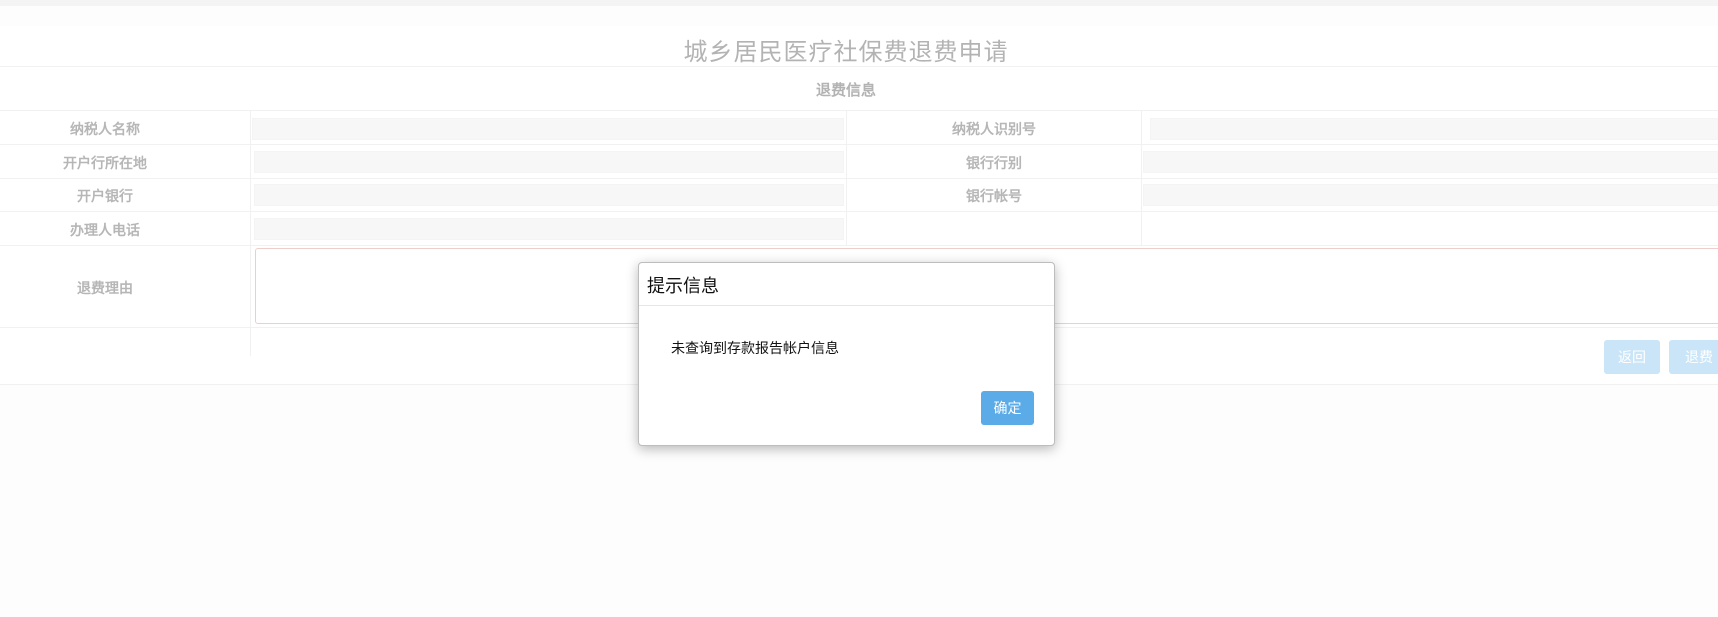  I want to click on confirm-button: 确定, so click(1007, 408).